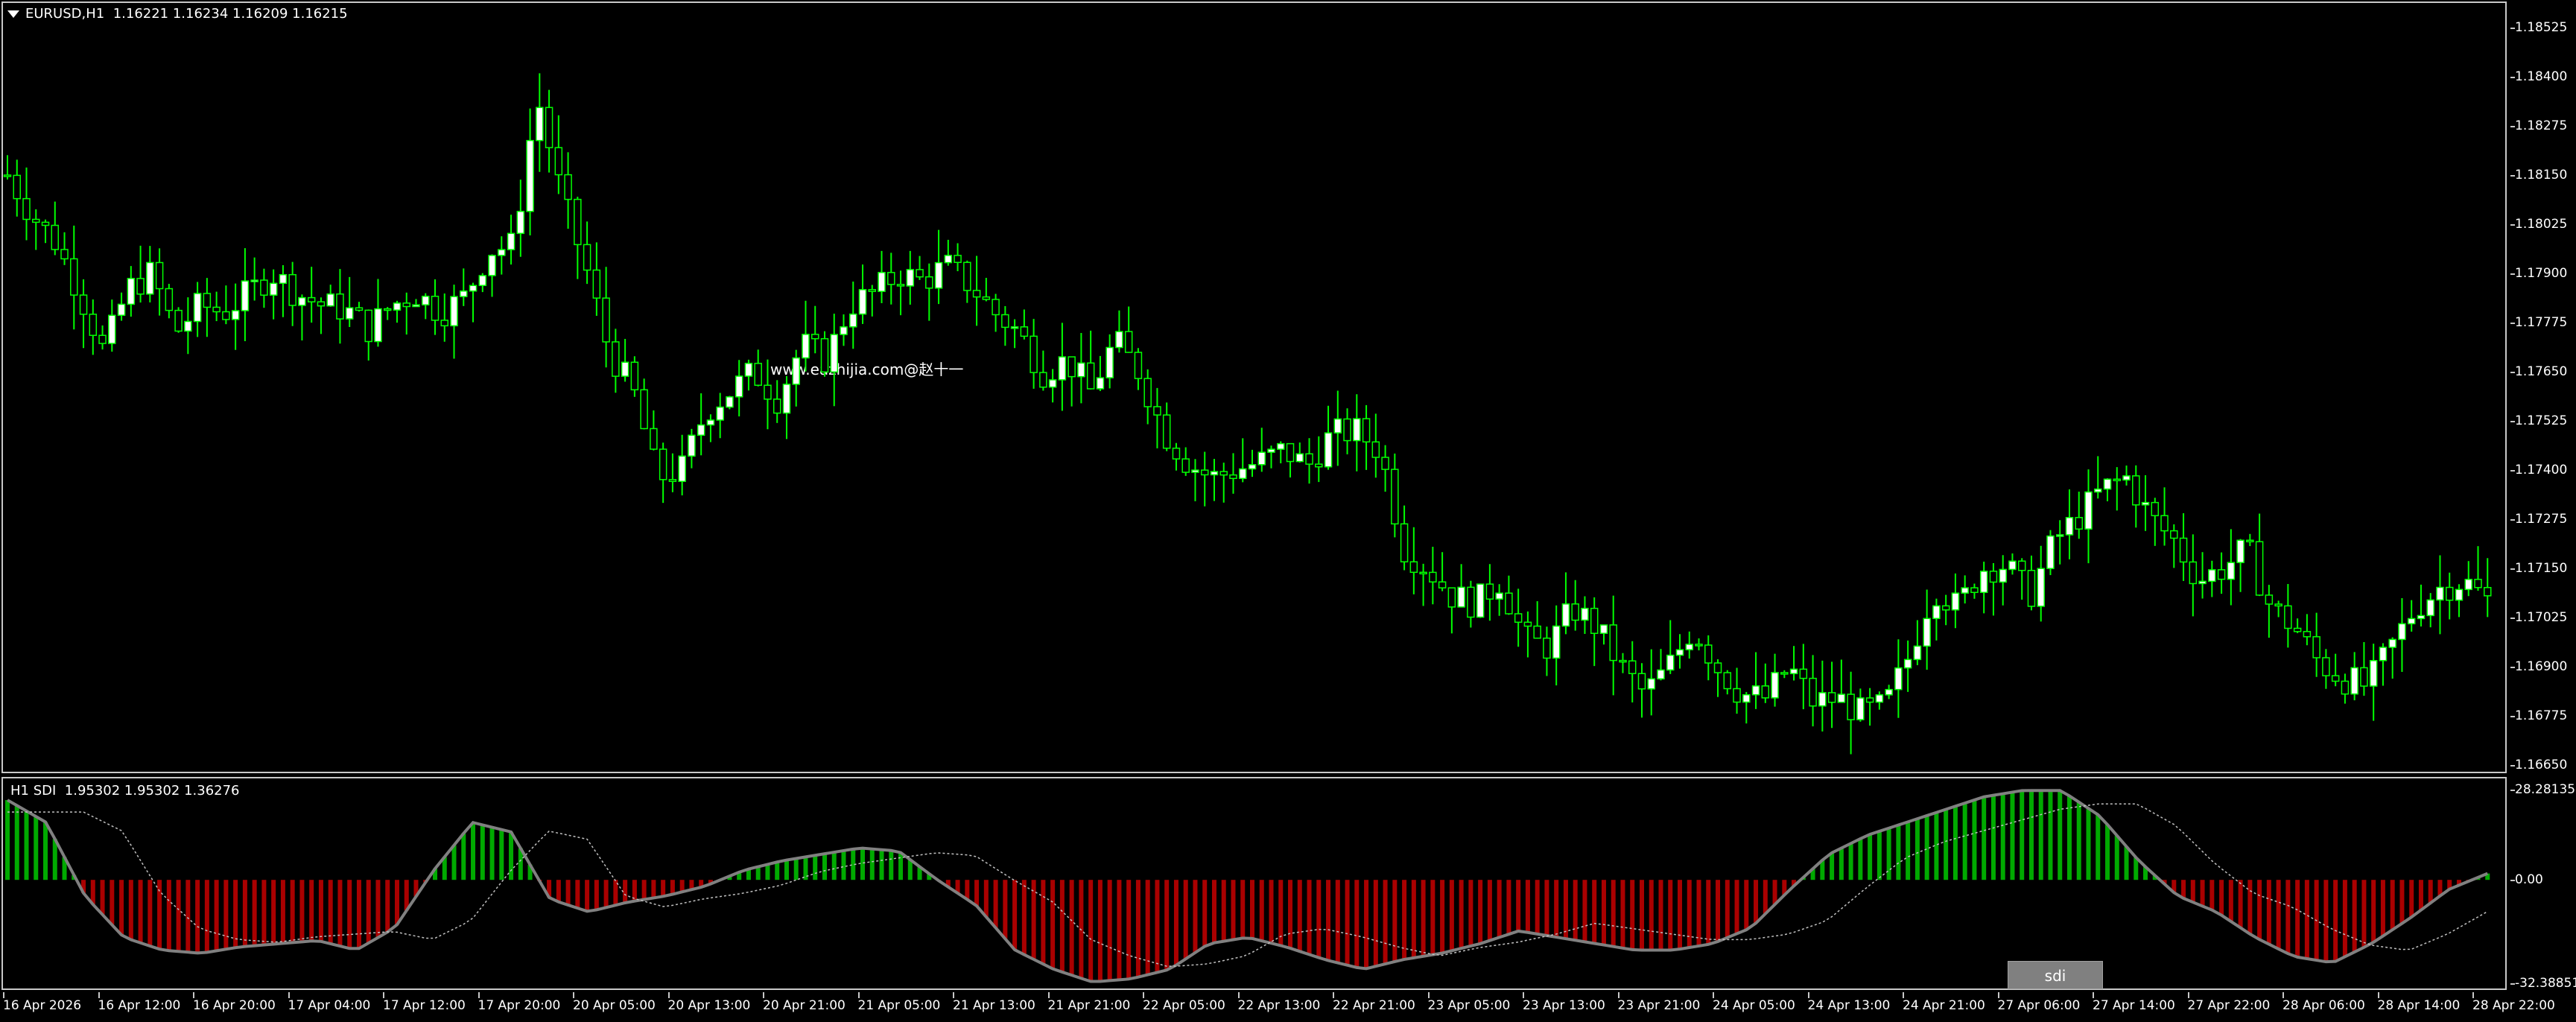 The image size is (2576, 1022). I want to click on time-tick: 16 Apr 12:00, so click(139, 1003).